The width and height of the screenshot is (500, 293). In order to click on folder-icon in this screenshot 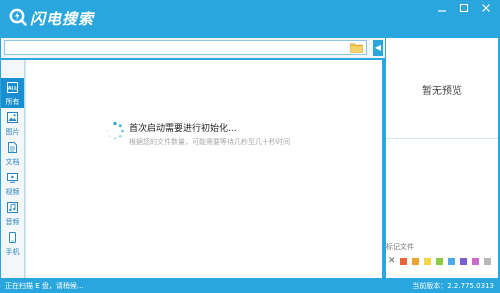, I will do `click(356, 47)`.